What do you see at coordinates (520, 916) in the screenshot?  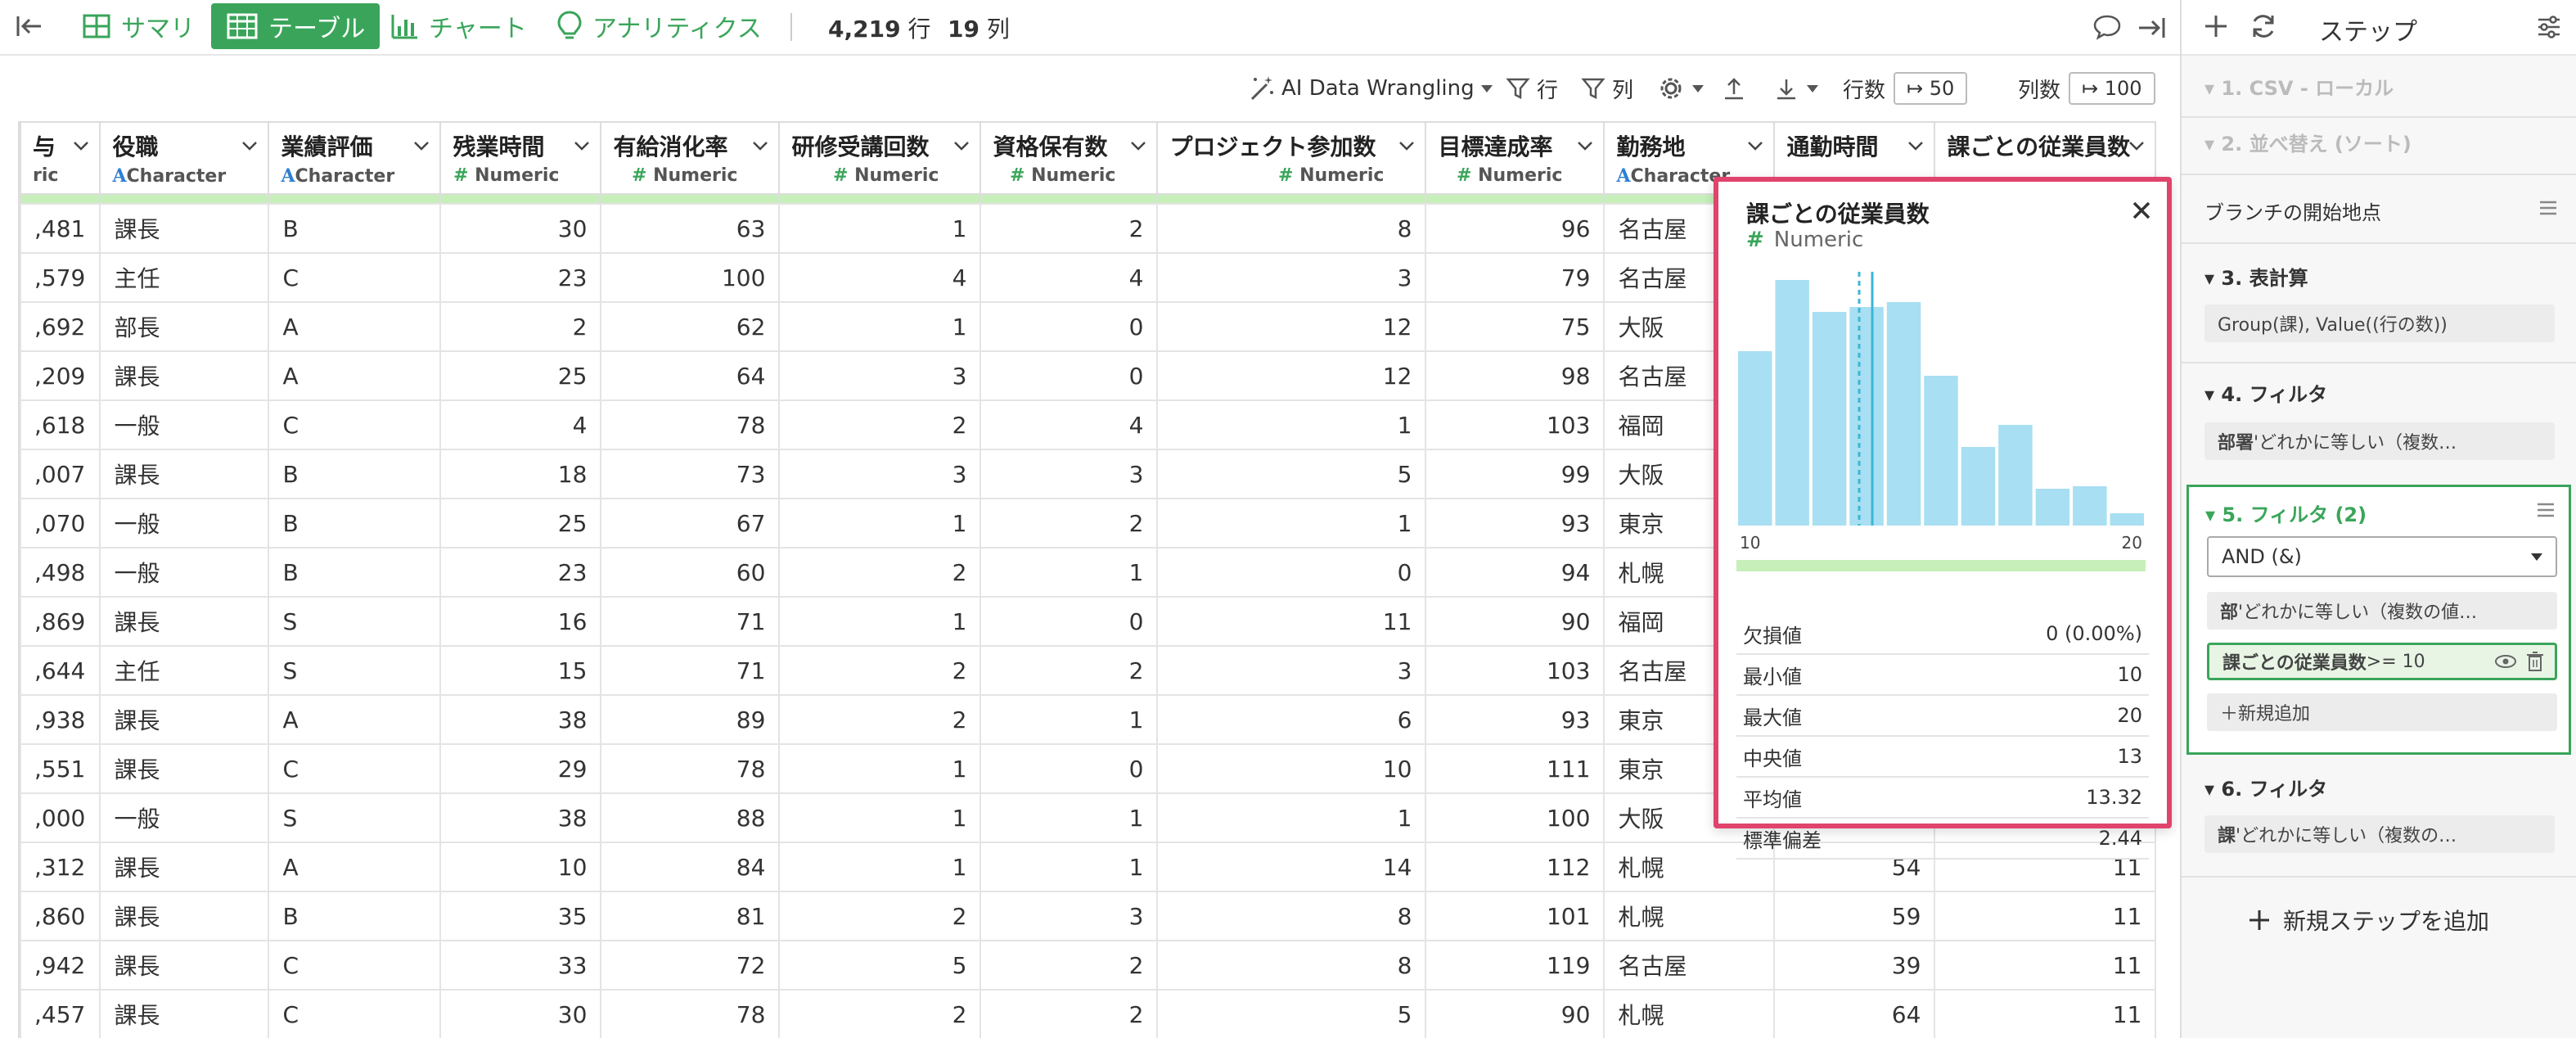 I see `table-cell: 35` at bounding box center [520, 916].